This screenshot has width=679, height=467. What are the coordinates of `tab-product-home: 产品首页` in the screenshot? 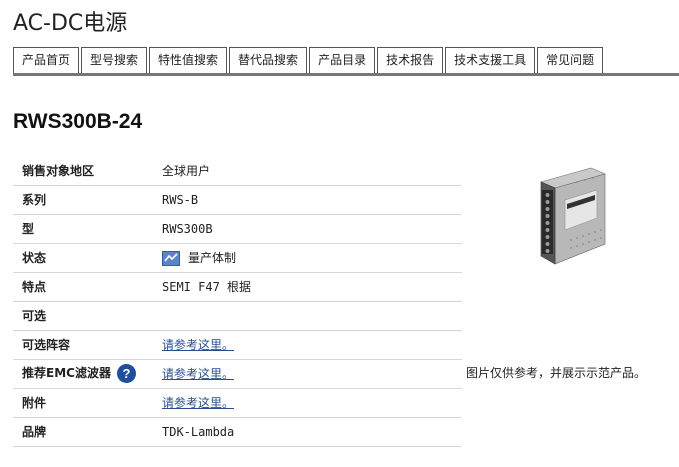 It's located at (46, 60).